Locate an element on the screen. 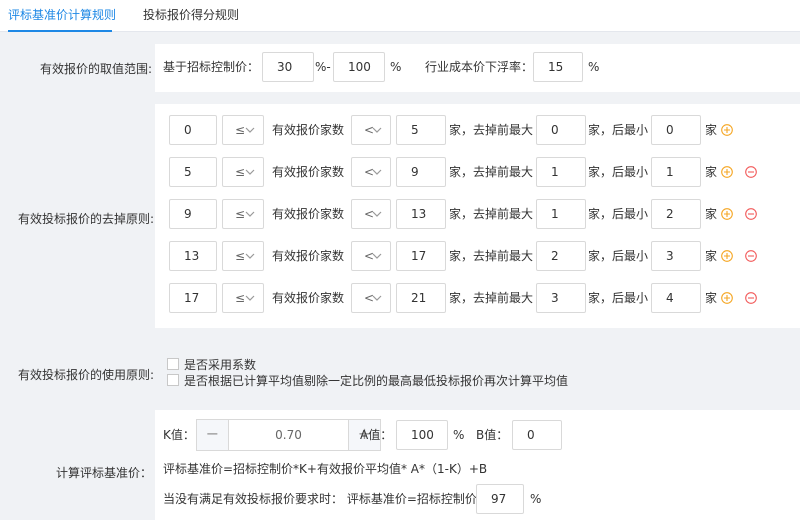 This screenshot has width=800, height=520. float-rate-input: 15 is located at coordinates (558, 67).